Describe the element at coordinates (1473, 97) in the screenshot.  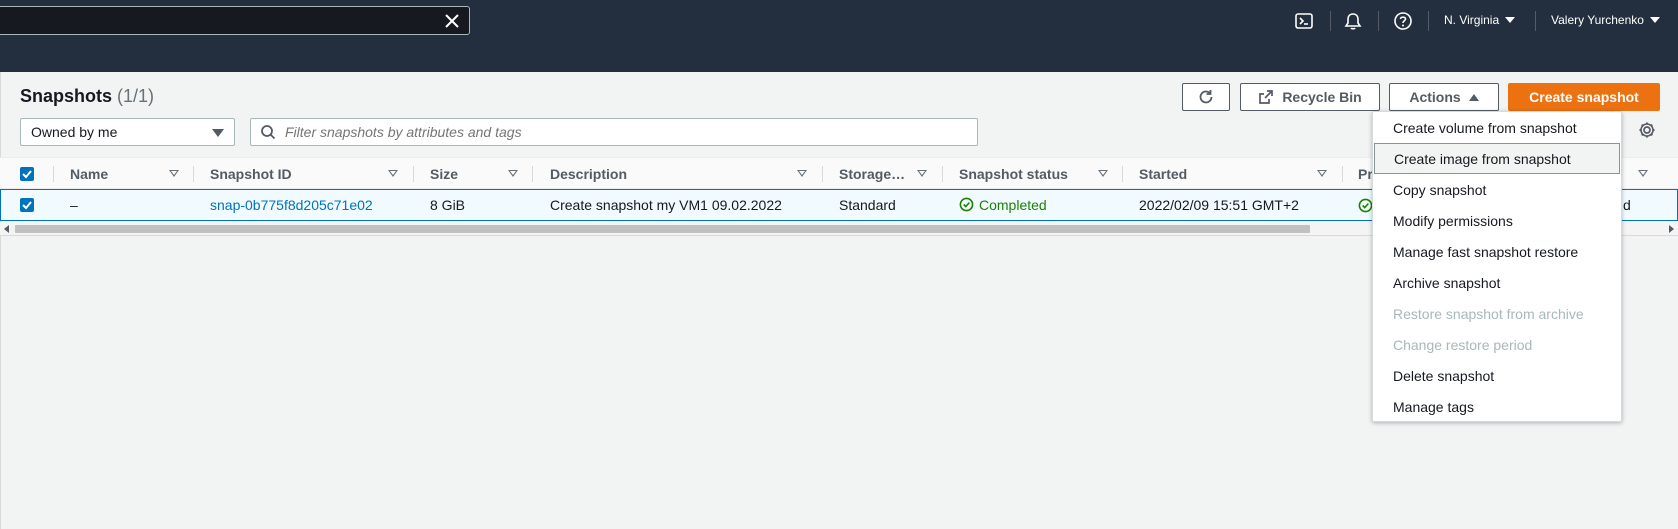
I see `caret-up-icon` at that location.